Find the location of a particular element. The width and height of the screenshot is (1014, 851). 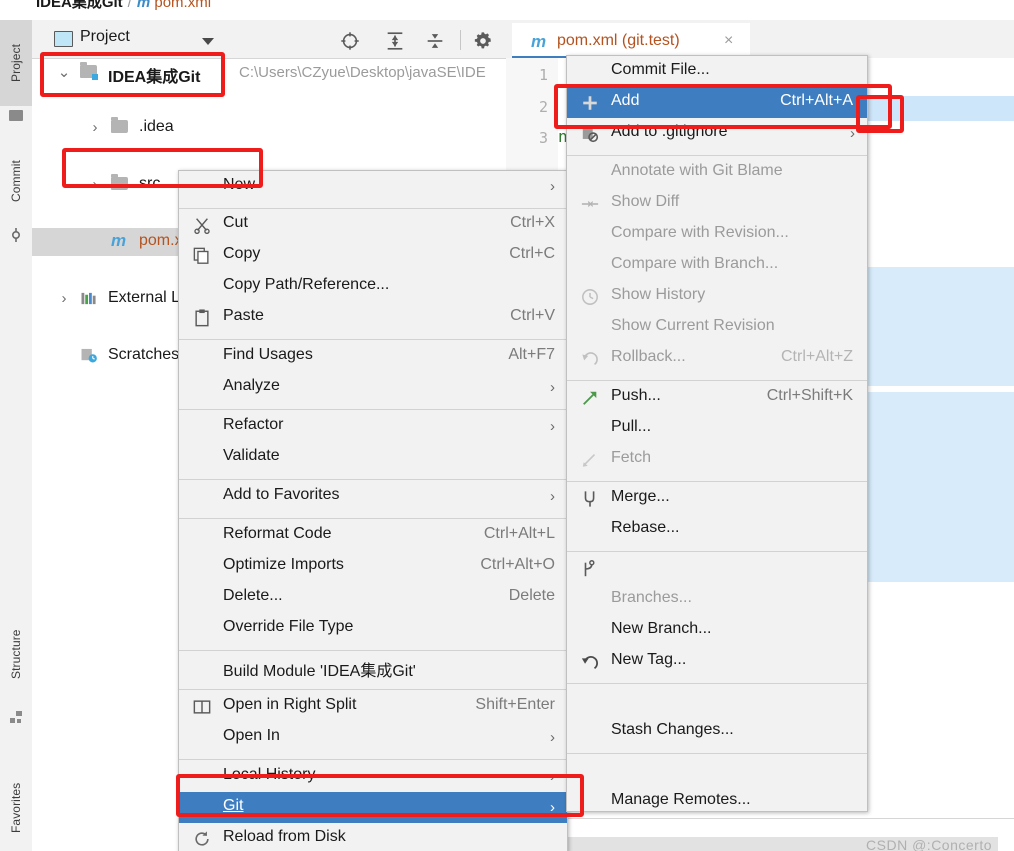

folder-icon is located at coordinates (120, 183).